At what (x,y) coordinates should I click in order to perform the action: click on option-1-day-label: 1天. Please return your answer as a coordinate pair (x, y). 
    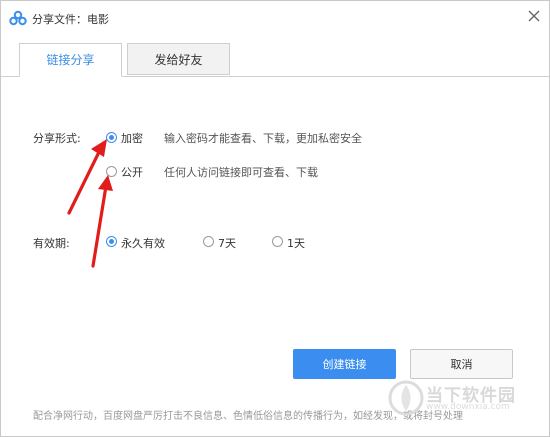
    Looking at the image, I should click on (296, 243).